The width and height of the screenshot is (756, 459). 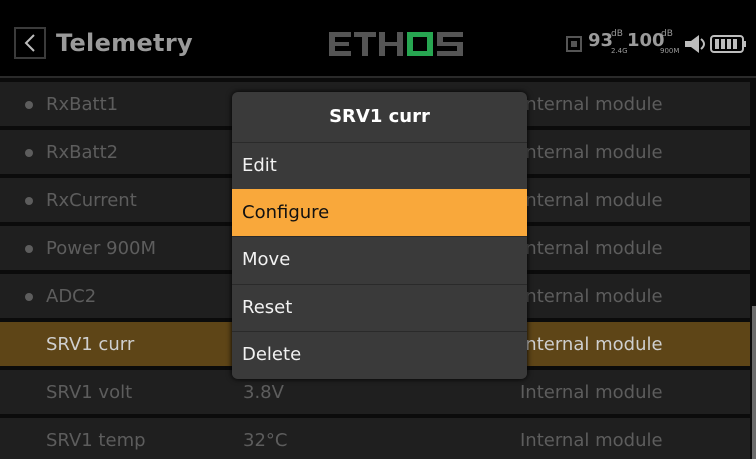 I want to click on battery-icon, so click(x=728, y=44).